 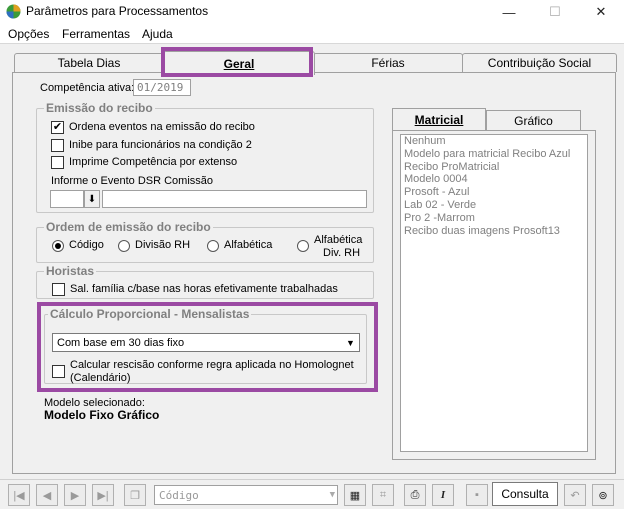 What do you see at coordinates (383, 495) in the screenshot?
I see `filter-icon: ⌗` at bounding box center [383, 495].